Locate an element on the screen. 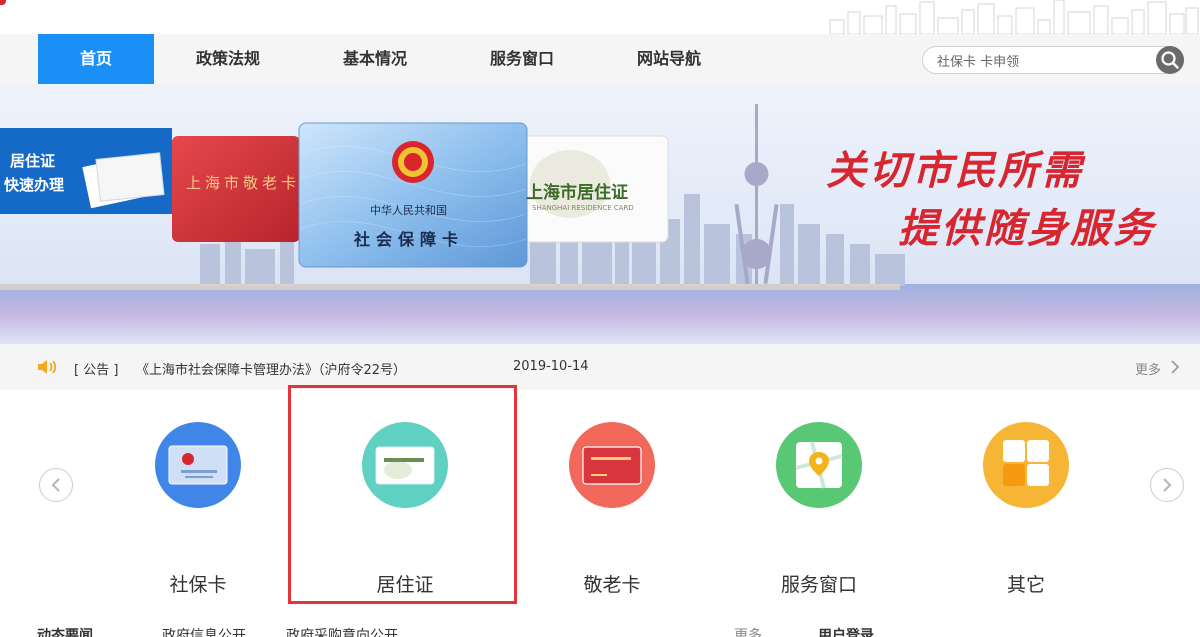  logo is located at coordinates (3, 2).